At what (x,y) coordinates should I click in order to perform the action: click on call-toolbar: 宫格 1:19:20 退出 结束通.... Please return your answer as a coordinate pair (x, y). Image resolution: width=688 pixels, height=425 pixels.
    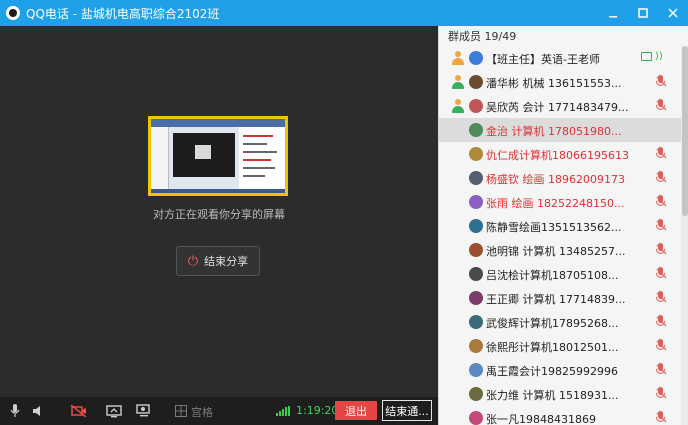
    Looking at the image, I should click on (219, 411).